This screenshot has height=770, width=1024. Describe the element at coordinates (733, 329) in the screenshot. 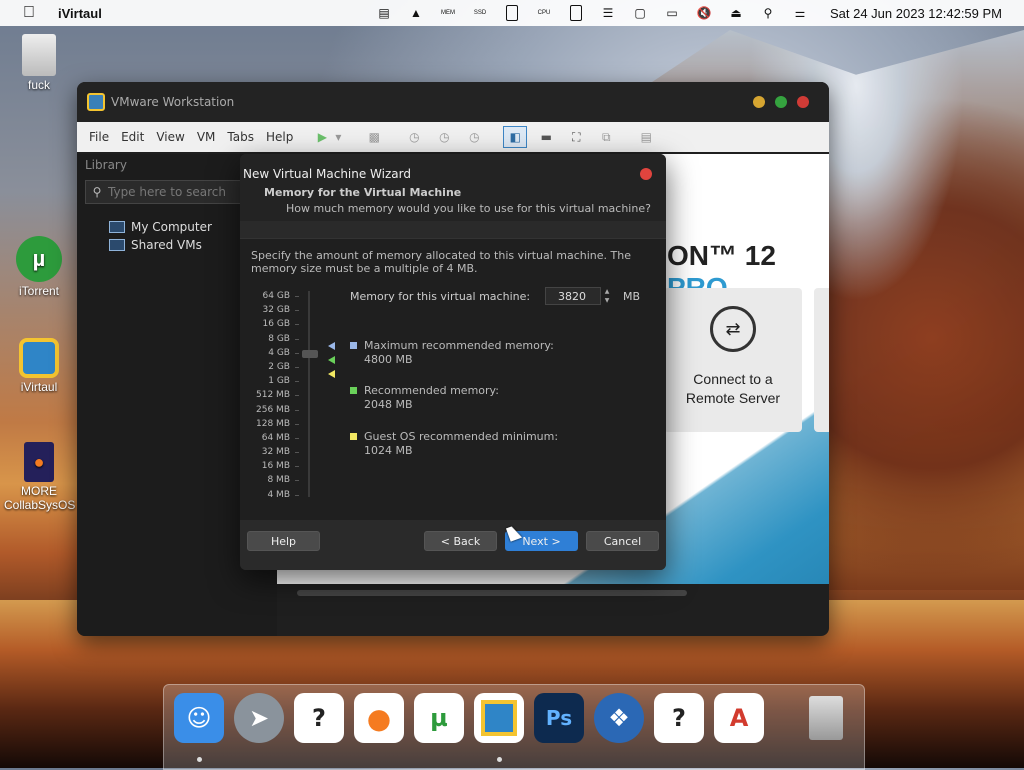

I see `remote-server-icon: ⇄` at that location.